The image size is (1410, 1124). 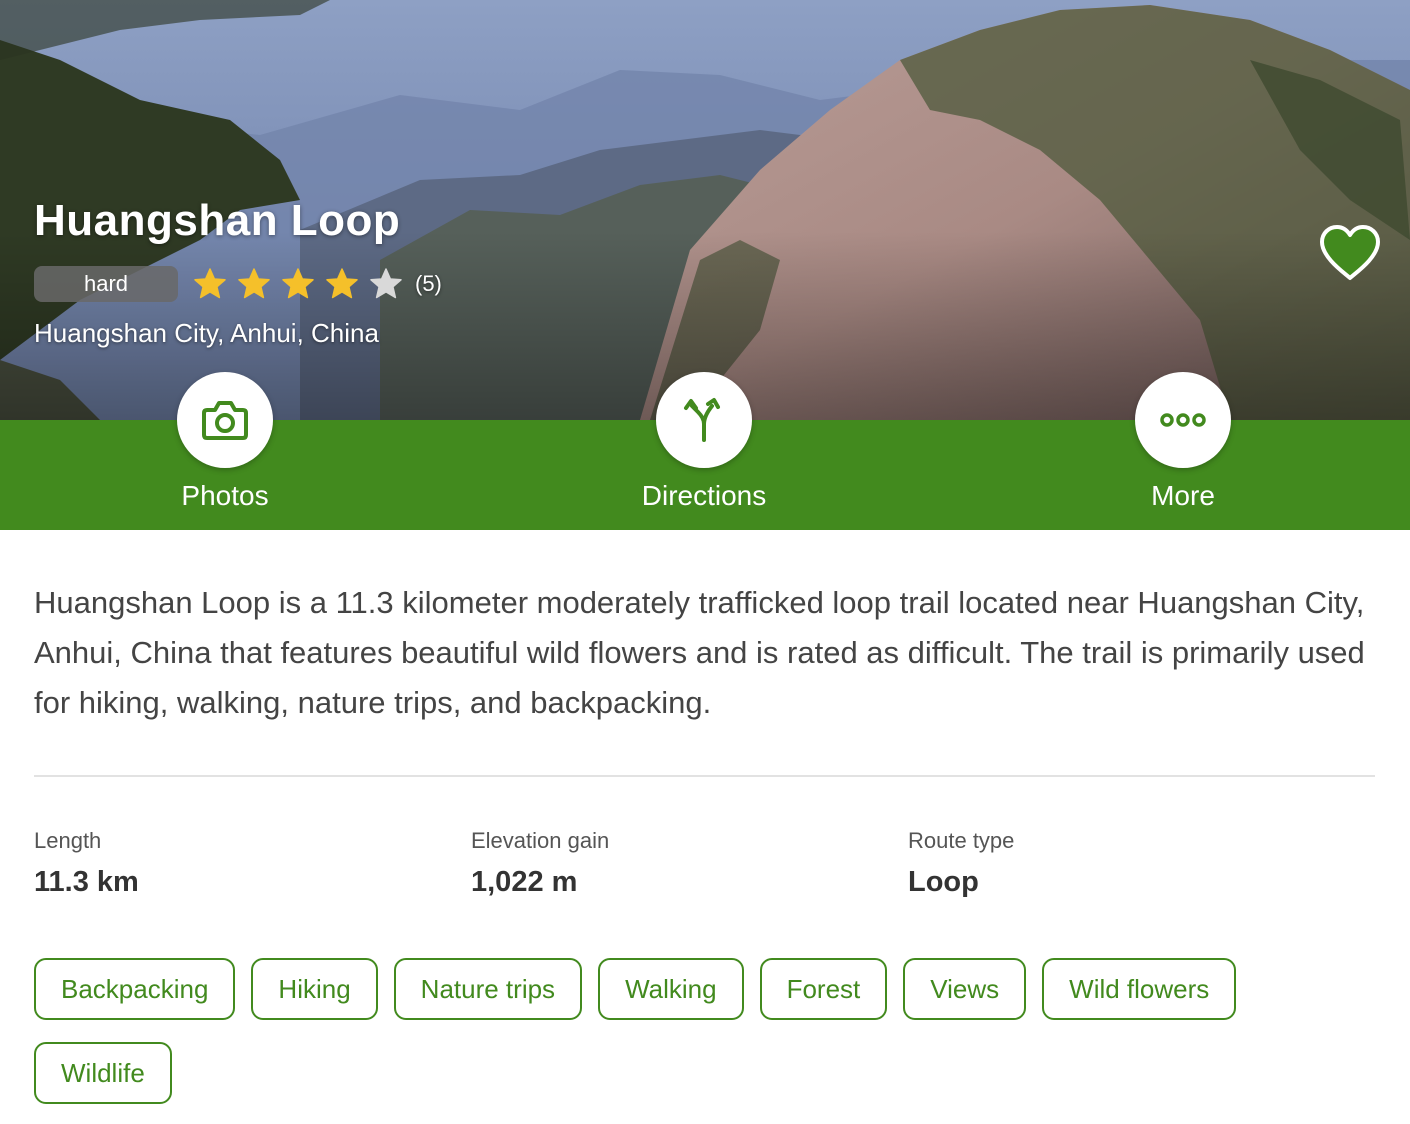 What do you see at coordinates (704, 495) in the screenshot?
I see `directions-label: Directions` at bounding box center [704, 495].